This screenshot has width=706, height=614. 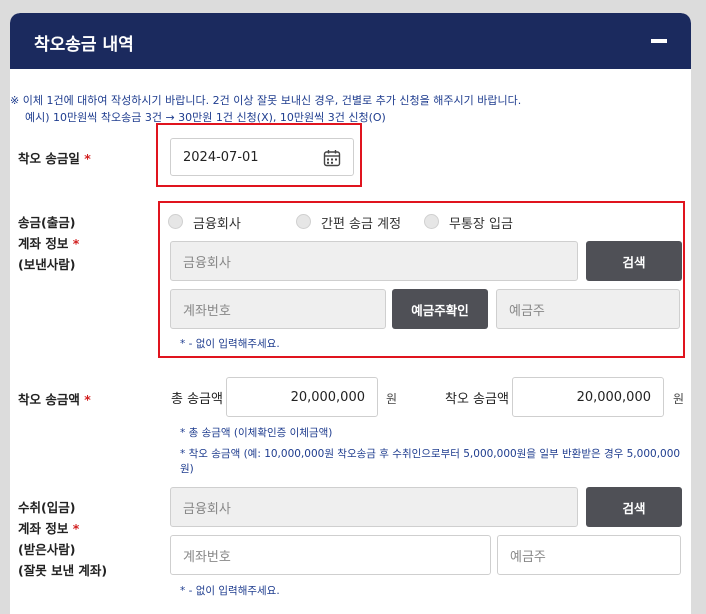 I want to click on sender-institution-input: 금융회사, so click(x=374, y=261).